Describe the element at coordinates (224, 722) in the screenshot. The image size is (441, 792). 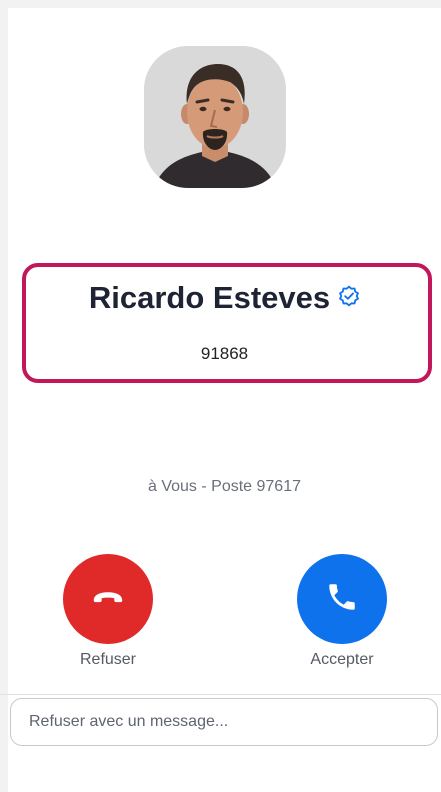
I see `decline-with-message-input` at that location.